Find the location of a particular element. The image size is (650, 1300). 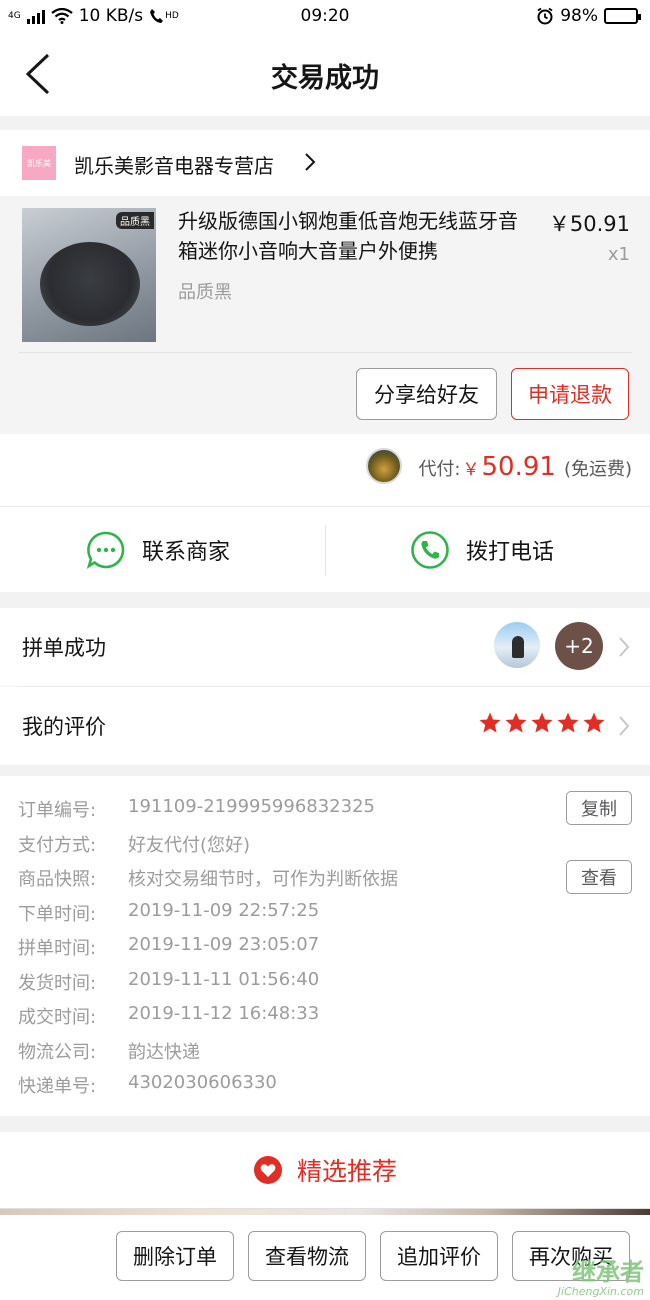

payment-summary: 代付: ￥ 50.91 (免运费) is located at coordinates (525, 467).